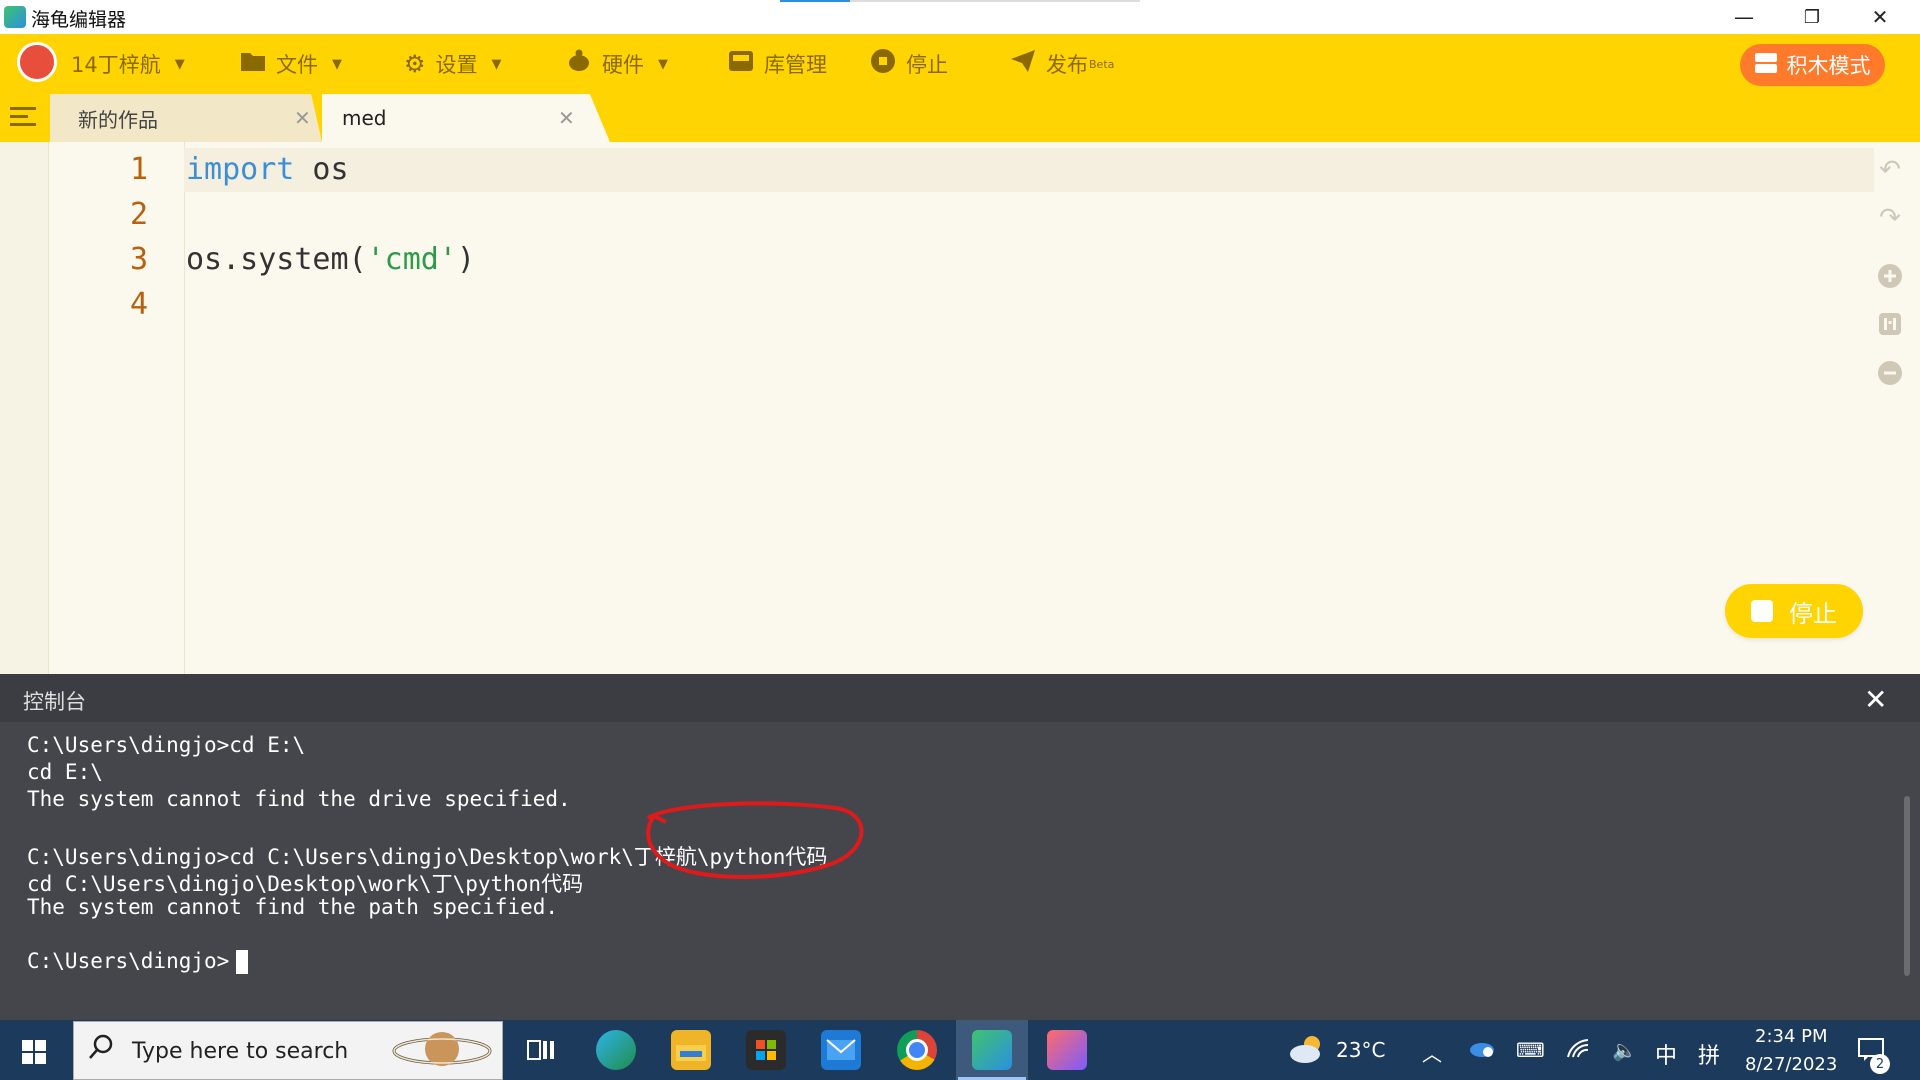 This screenshot has height=1080, width=1920. Describe the element at coordinates (992, 1050) in the screenshot. I see `turtle-editor-taskbar-icon` at that location.